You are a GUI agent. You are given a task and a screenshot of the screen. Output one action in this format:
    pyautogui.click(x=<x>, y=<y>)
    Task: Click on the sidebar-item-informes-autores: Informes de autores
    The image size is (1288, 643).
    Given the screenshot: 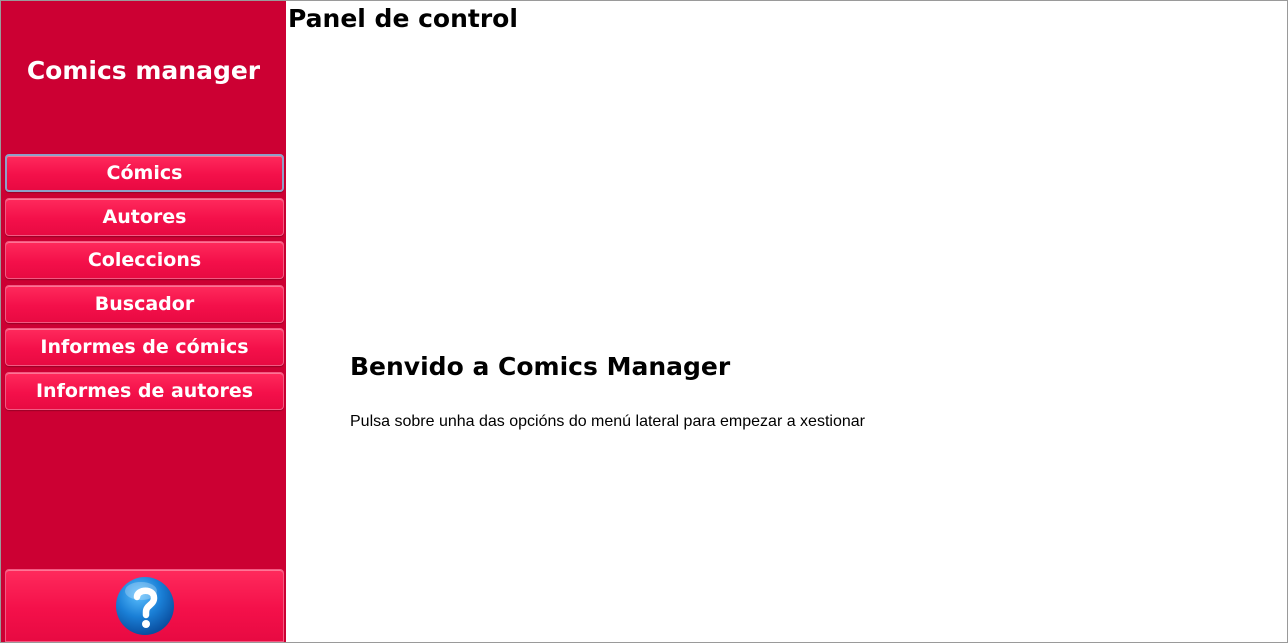 What is the action you would take?
    pyautogui.click(x=144, y=390)
    